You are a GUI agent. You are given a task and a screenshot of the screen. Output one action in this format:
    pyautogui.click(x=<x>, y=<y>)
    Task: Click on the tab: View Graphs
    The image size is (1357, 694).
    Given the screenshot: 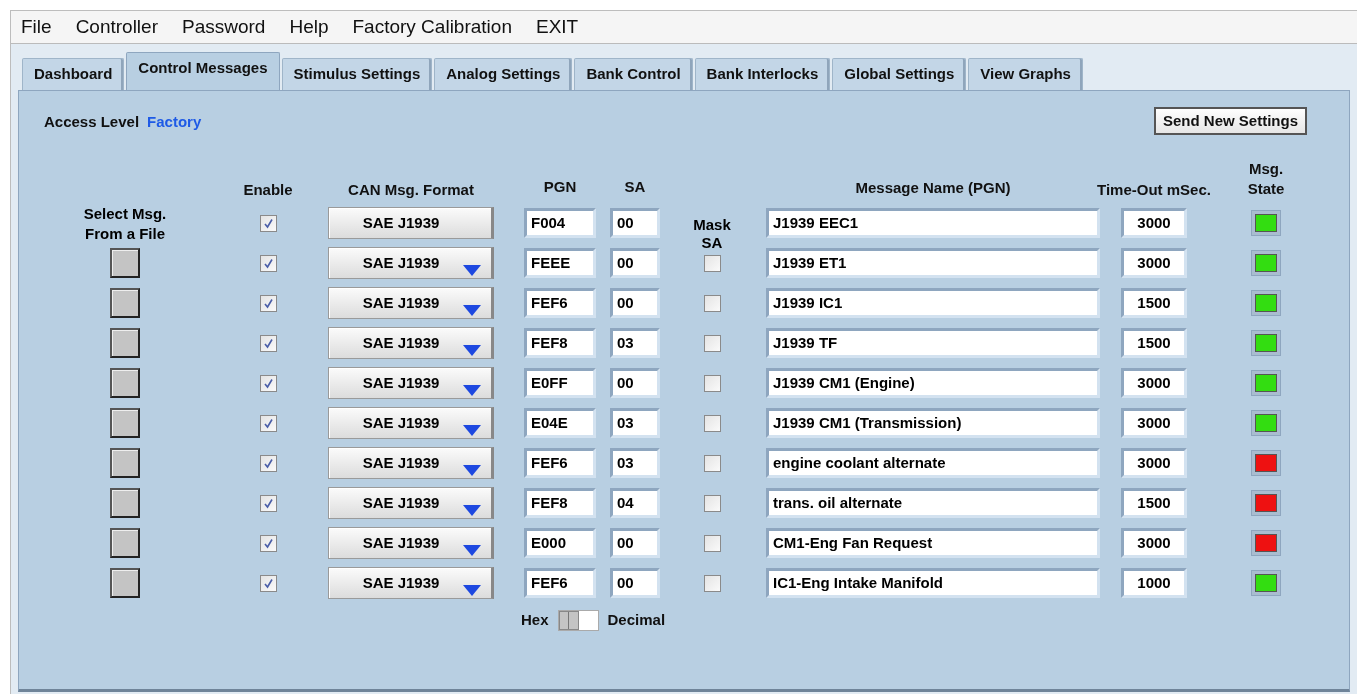 What is the action you would take?
    pyautogui.click(x=1025, y=74)
    